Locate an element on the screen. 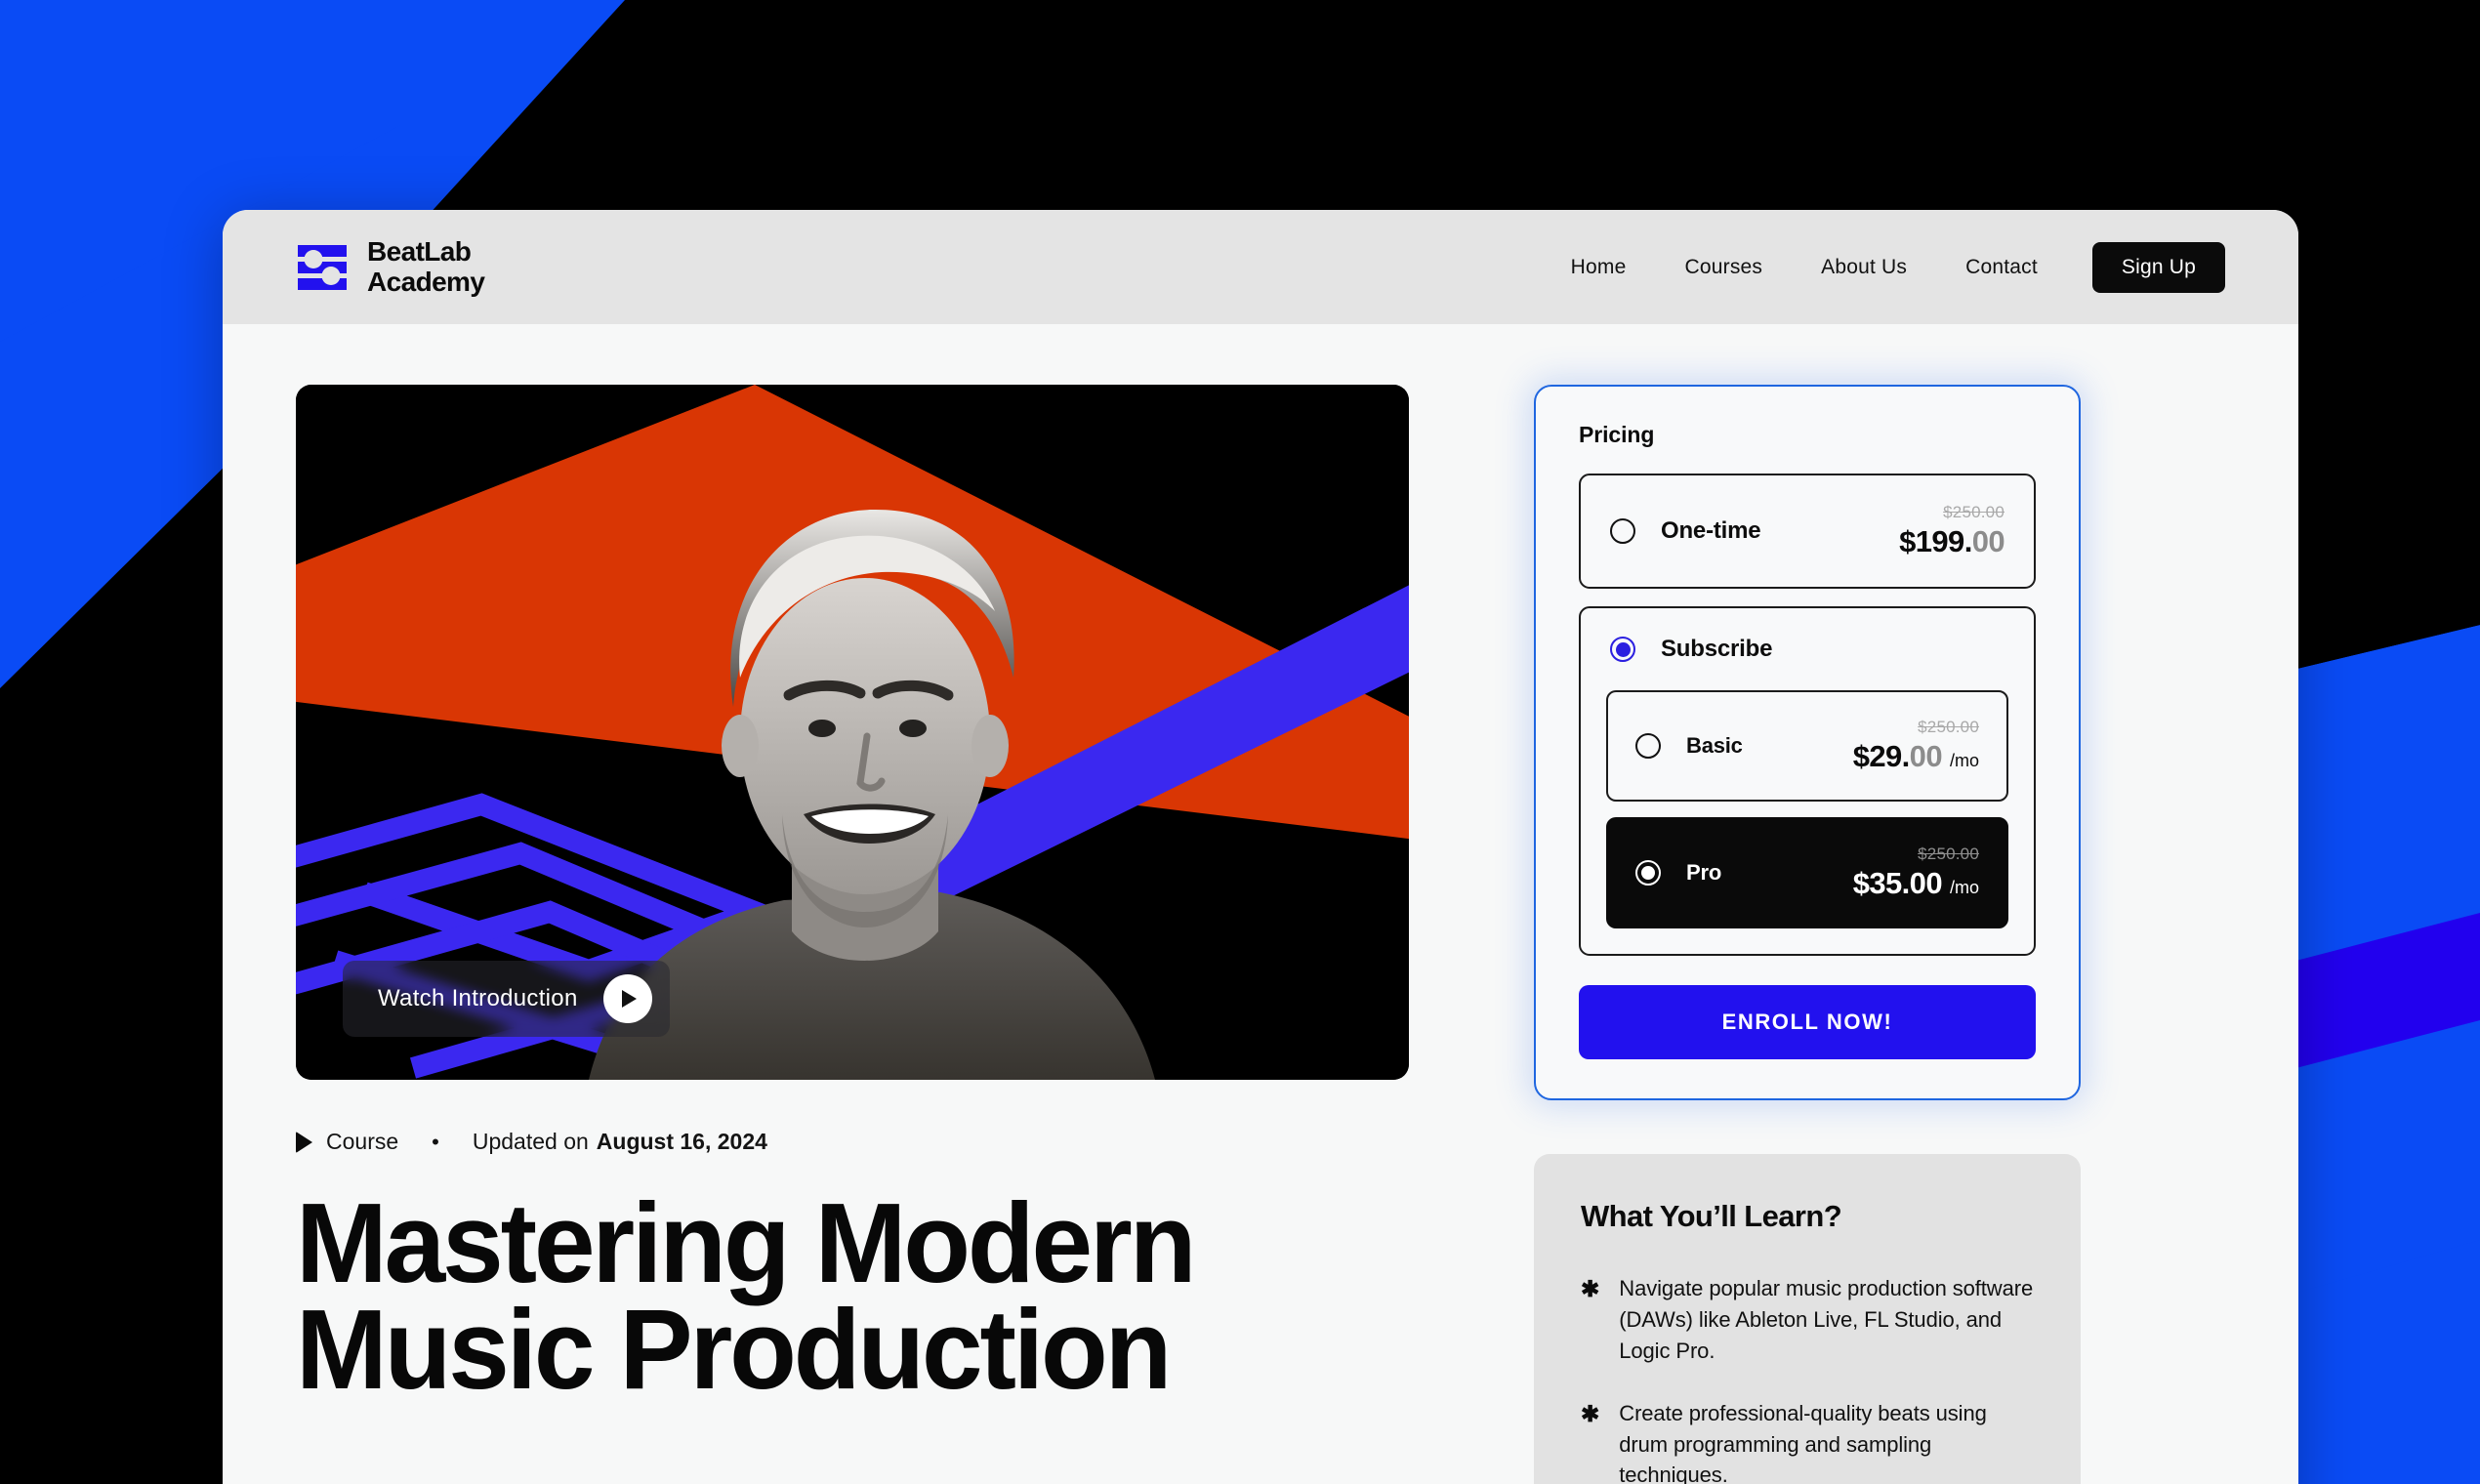 This screenshot has height=1484, width=2480. pro-price-cents: 00 is located at coordinates (1926, 883).